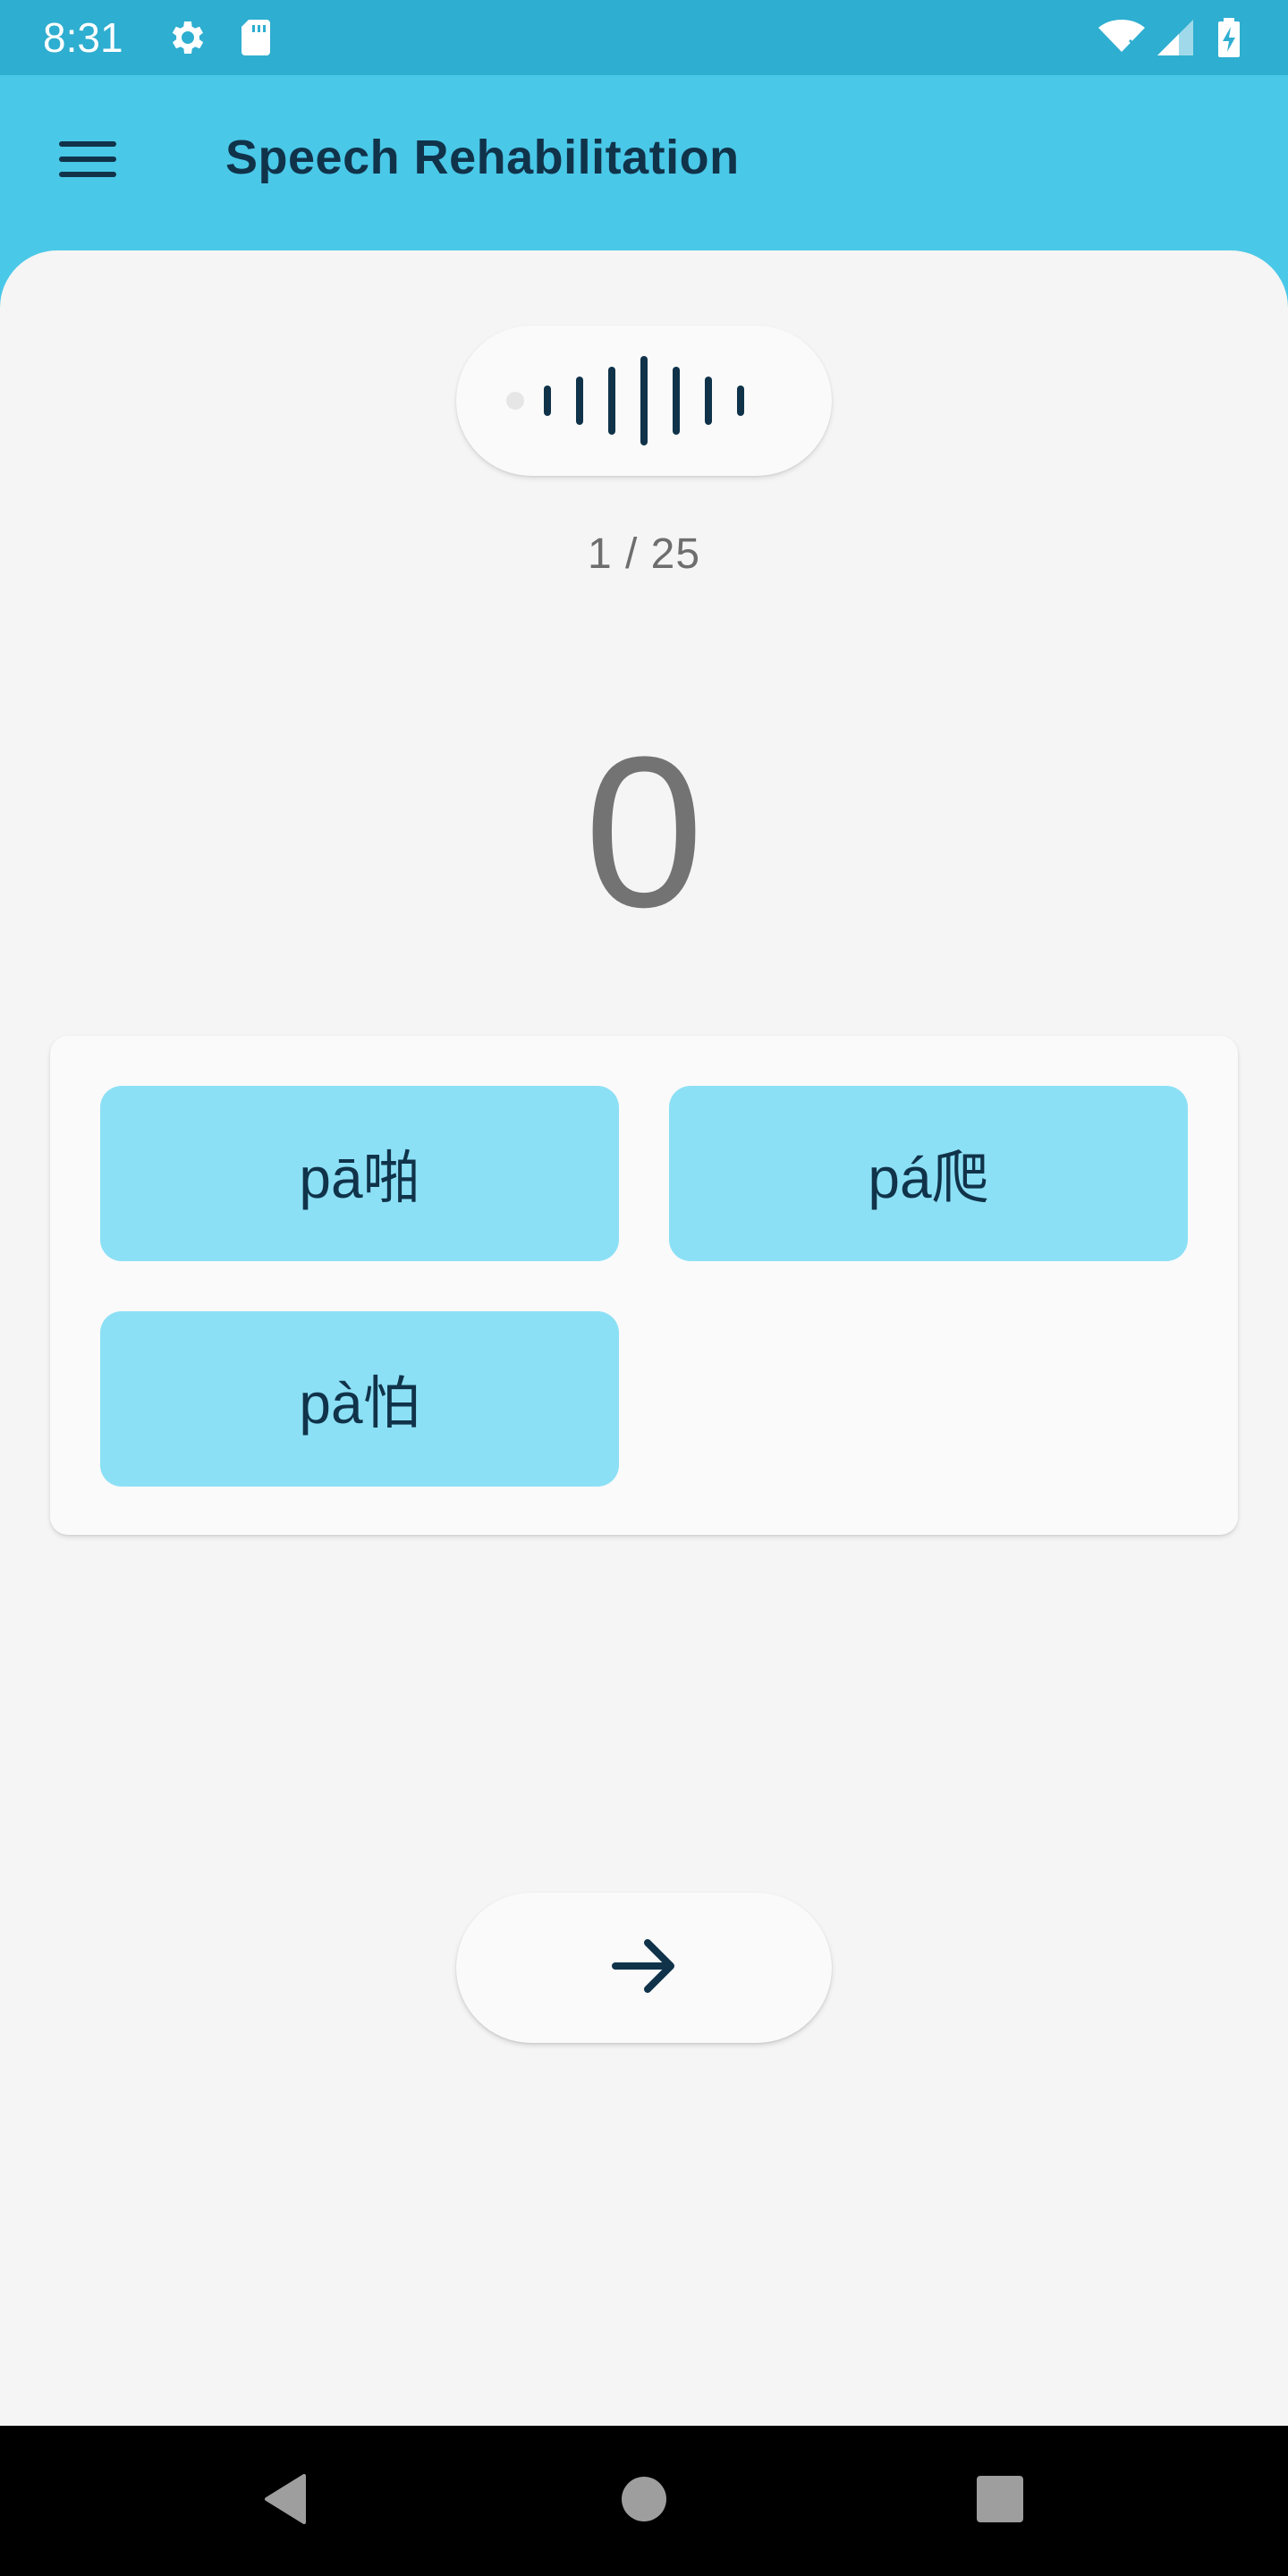  Describe the element at coordinates (644, 832) in the screenshot. I see `score-value: 0` at that location.